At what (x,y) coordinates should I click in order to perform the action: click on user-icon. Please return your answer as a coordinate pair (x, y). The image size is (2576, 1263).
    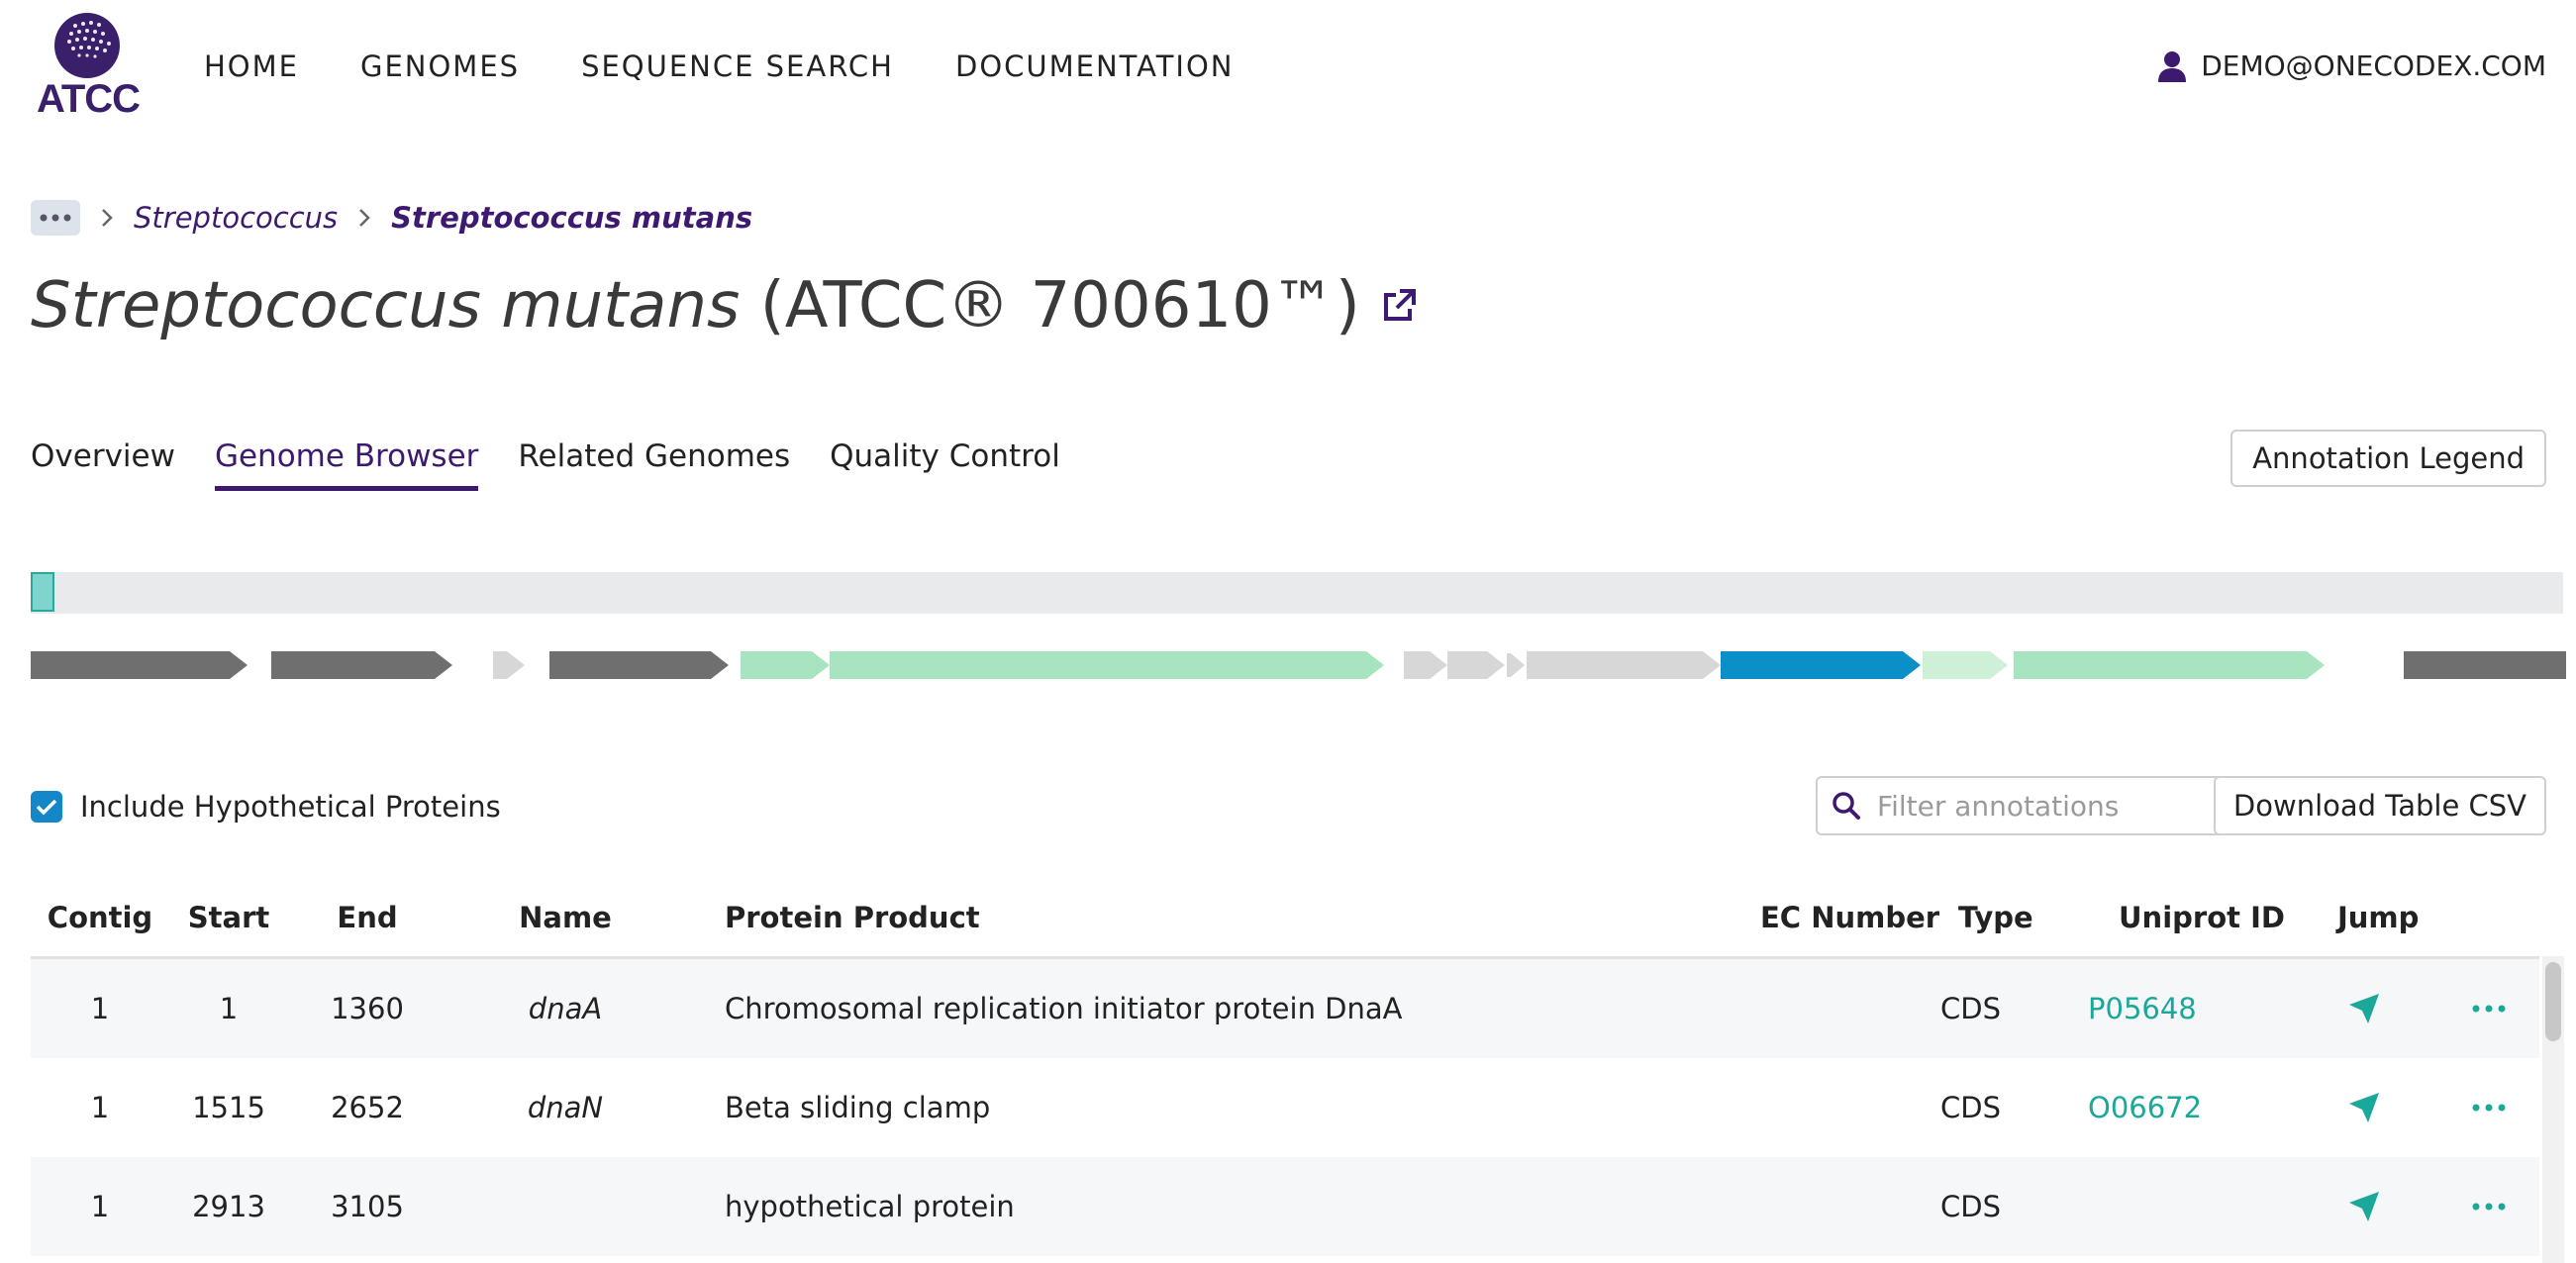
    Looking at the image, I should click on (2173, 66).